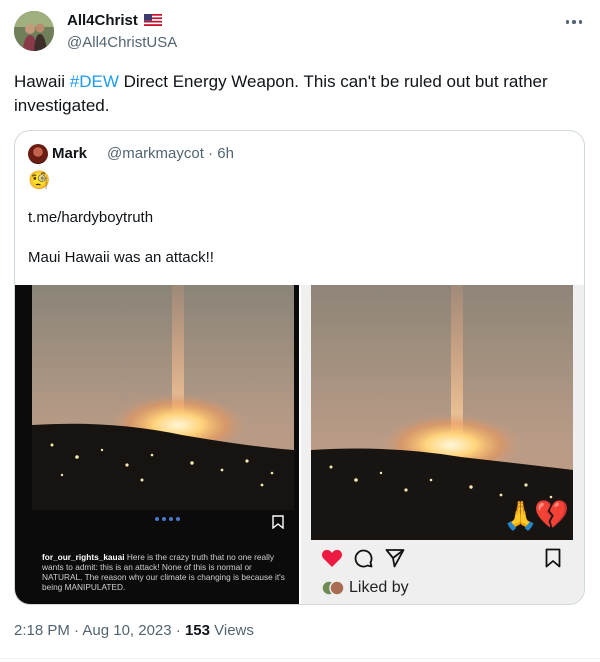  What do you see at coordinates (231, 630) in the screenshot?
I see `views-label: Views` at bounding box center [231, 630].